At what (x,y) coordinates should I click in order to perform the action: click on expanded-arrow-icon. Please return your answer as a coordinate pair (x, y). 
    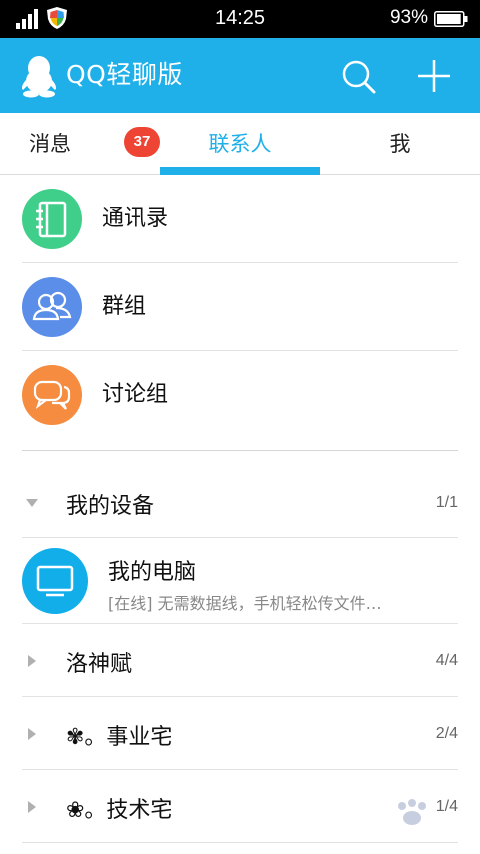
    Looking at the image, I should click on (32, 503).